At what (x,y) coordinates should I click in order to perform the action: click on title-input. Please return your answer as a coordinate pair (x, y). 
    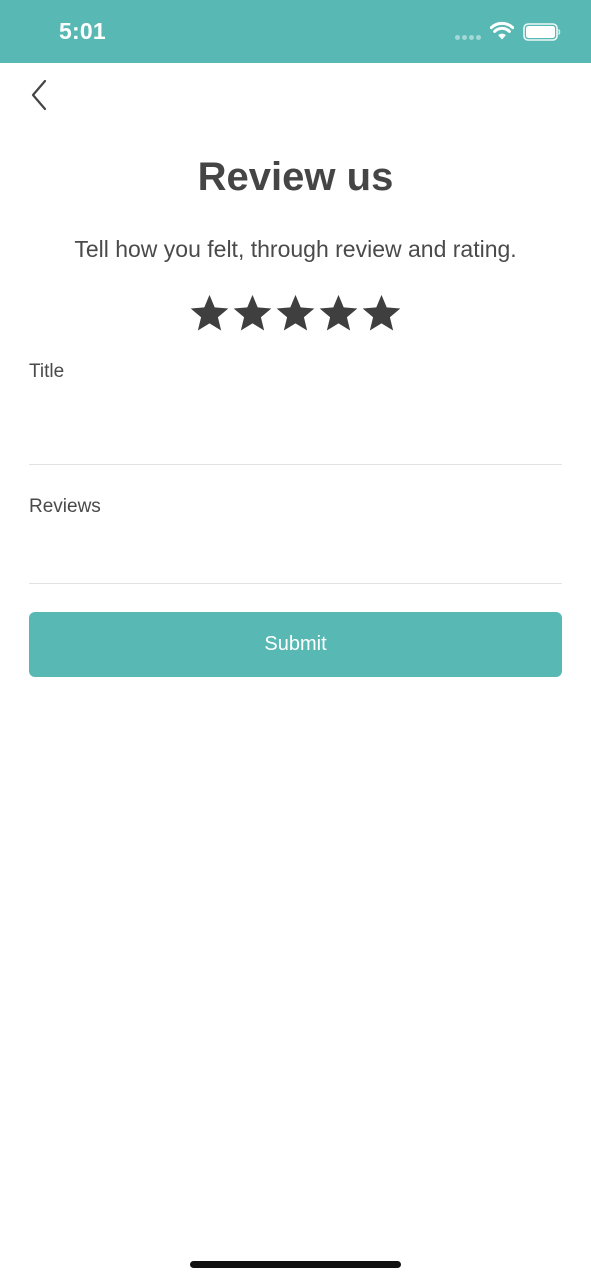
    Looking at the image, I should click on (295, 430).